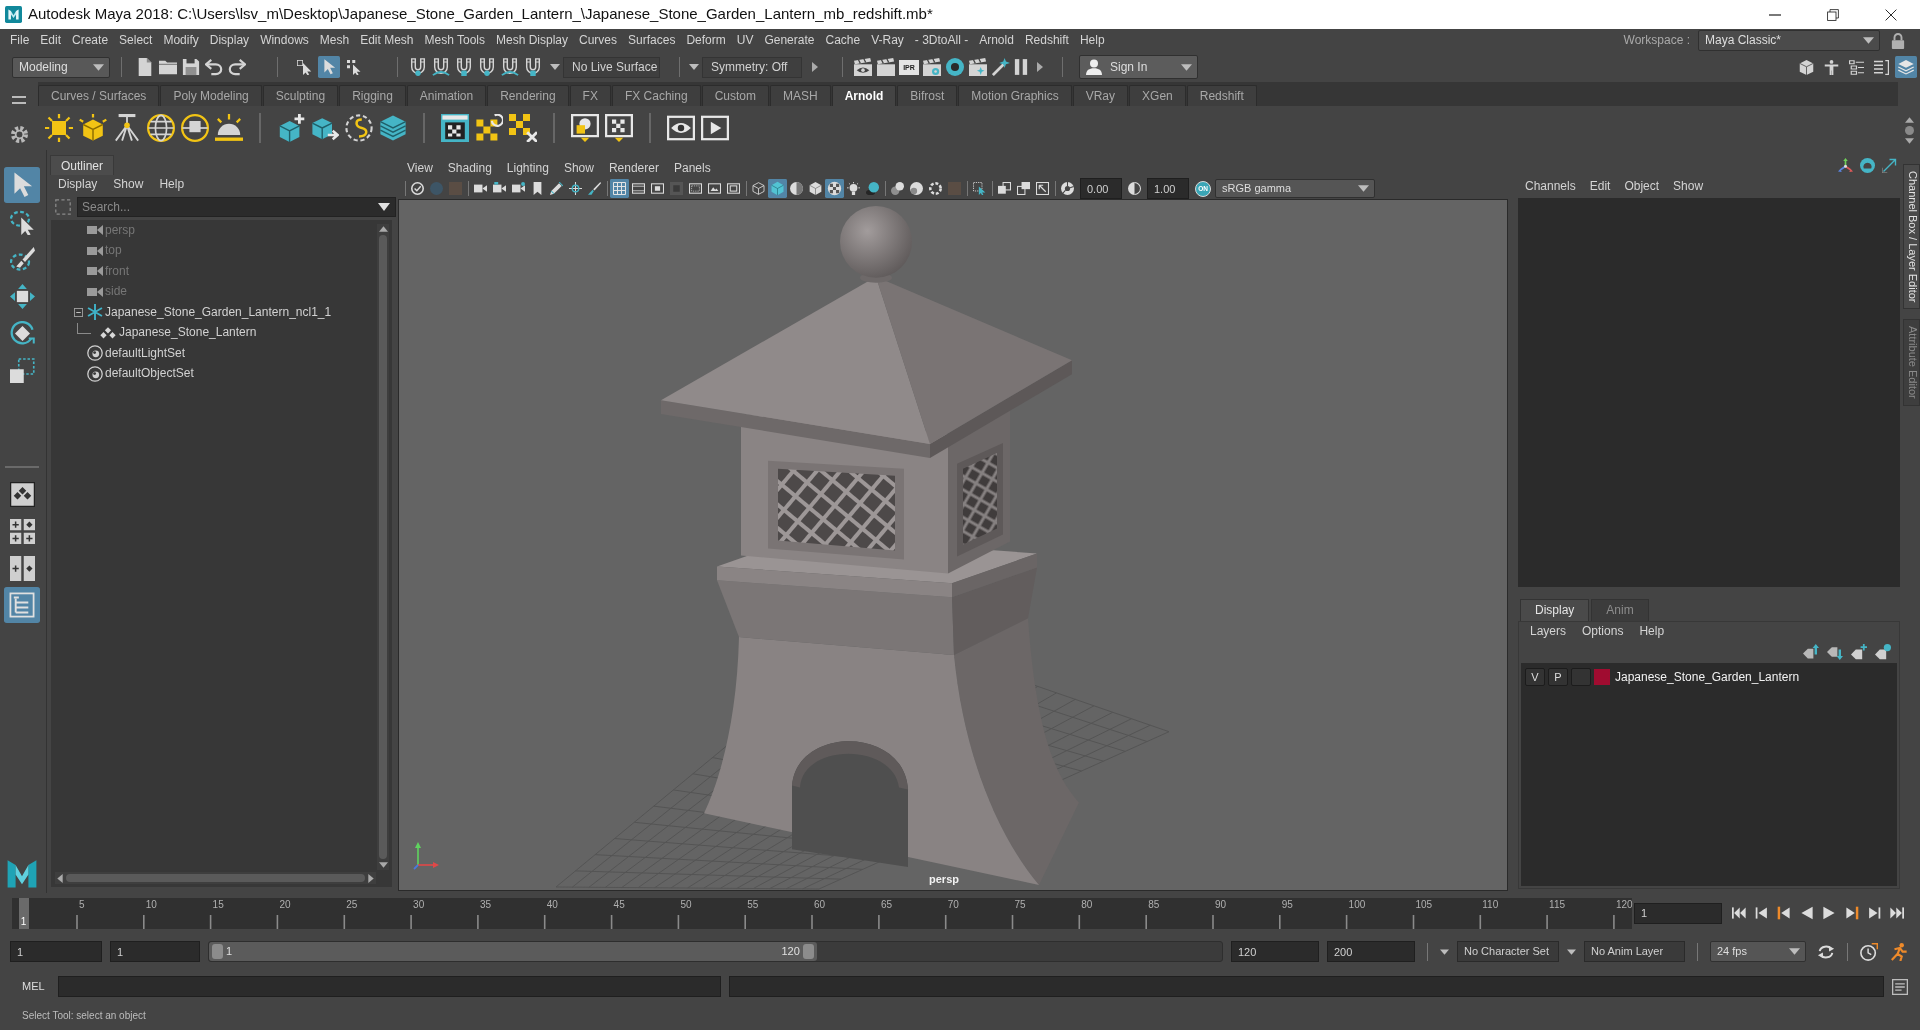  Describe the element at coordinates (834, 188) in the screenshot. I see `checker-sphere-icon` at that location.